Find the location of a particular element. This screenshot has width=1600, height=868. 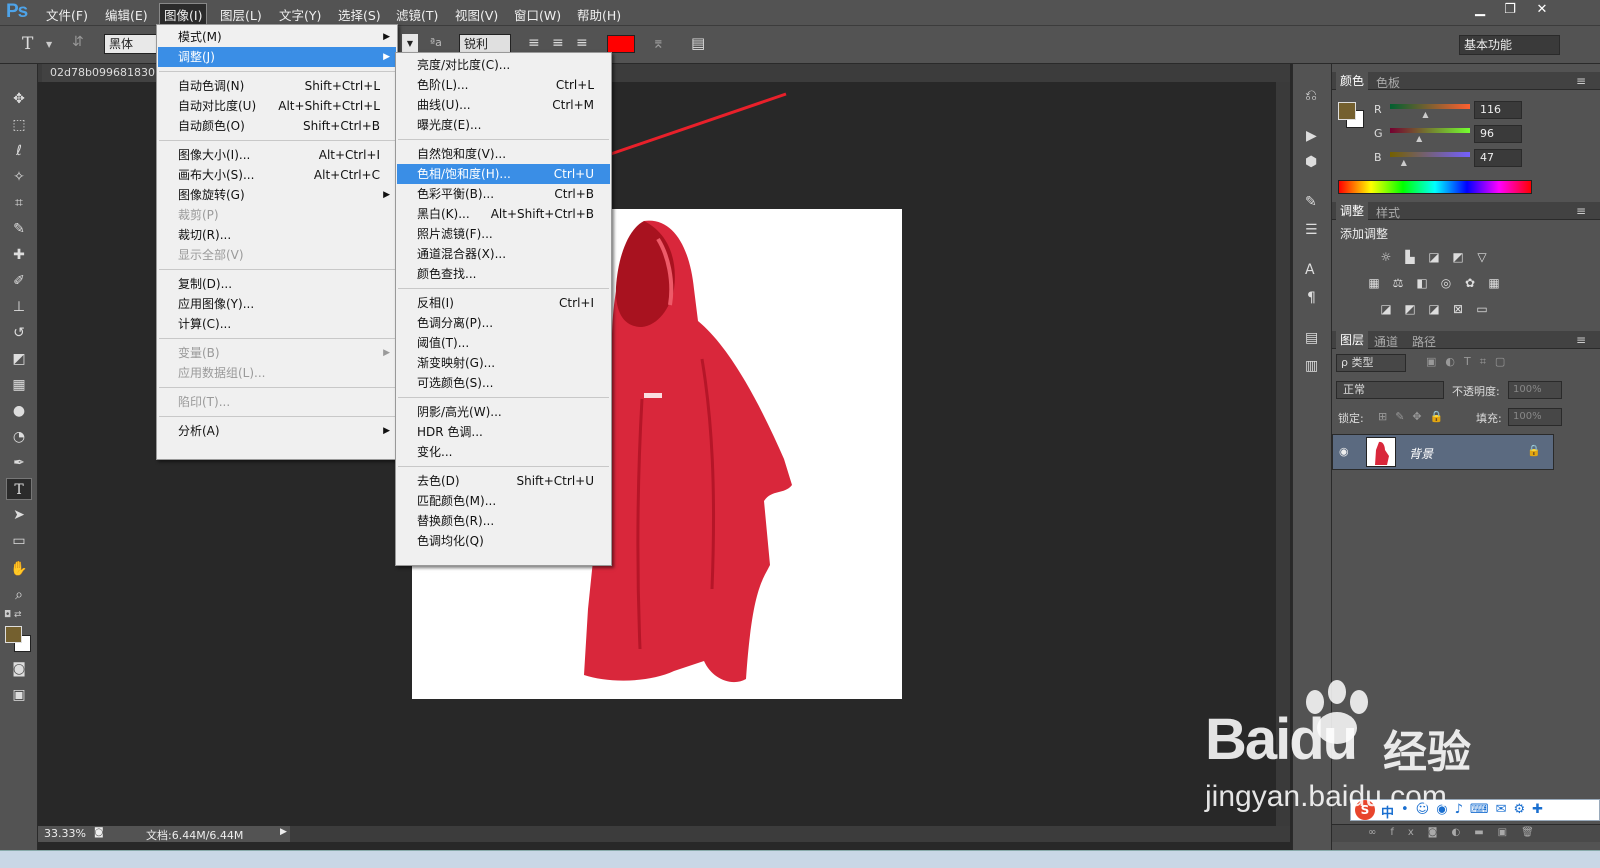

character-panel-icon: ▤ is located at coordinates (698, 43).